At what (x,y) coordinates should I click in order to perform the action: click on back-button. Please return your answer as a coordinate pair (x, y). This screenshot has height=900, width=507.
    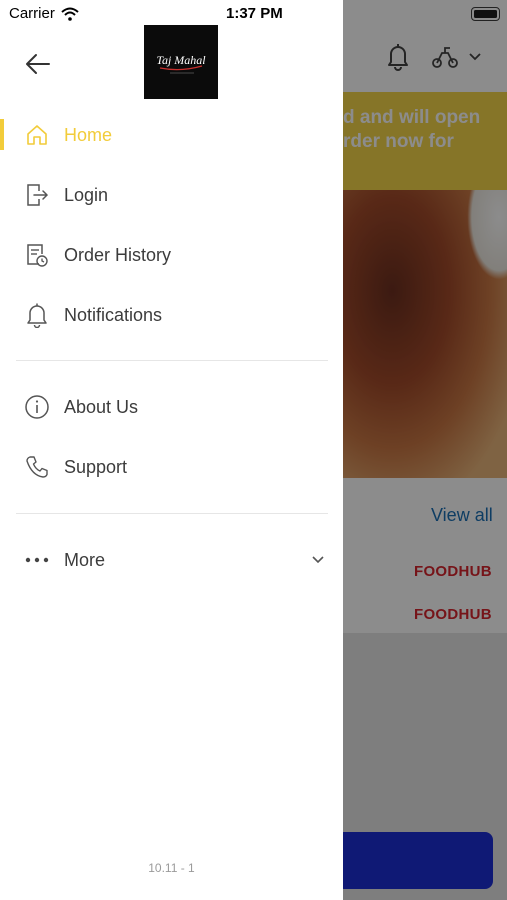
    Looking at the image, I should click on (38, 64).